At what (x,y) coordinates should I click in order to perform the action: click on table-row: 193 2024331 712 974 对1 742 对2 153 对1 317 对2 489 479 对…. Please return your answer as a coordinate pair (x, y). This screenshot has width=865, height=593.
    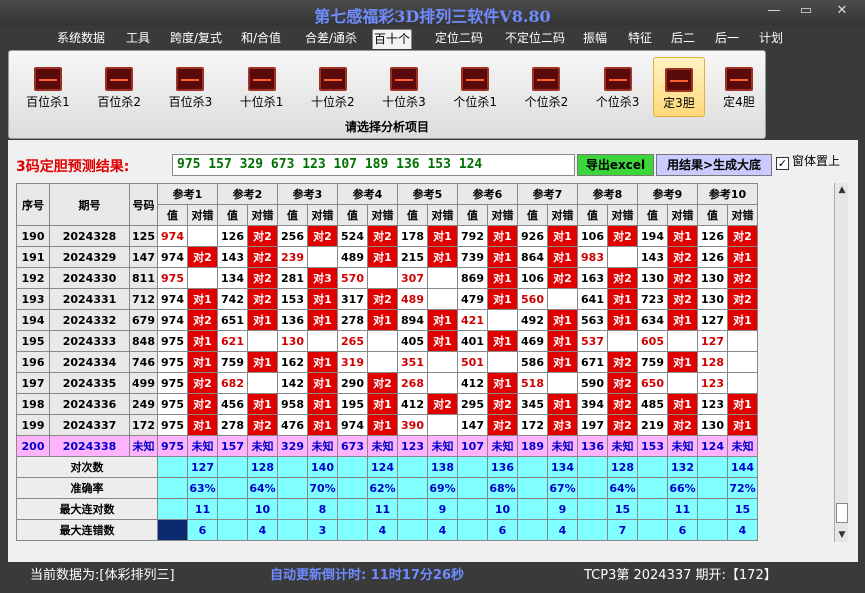
    Looking at the image, I should click on (387, 299).